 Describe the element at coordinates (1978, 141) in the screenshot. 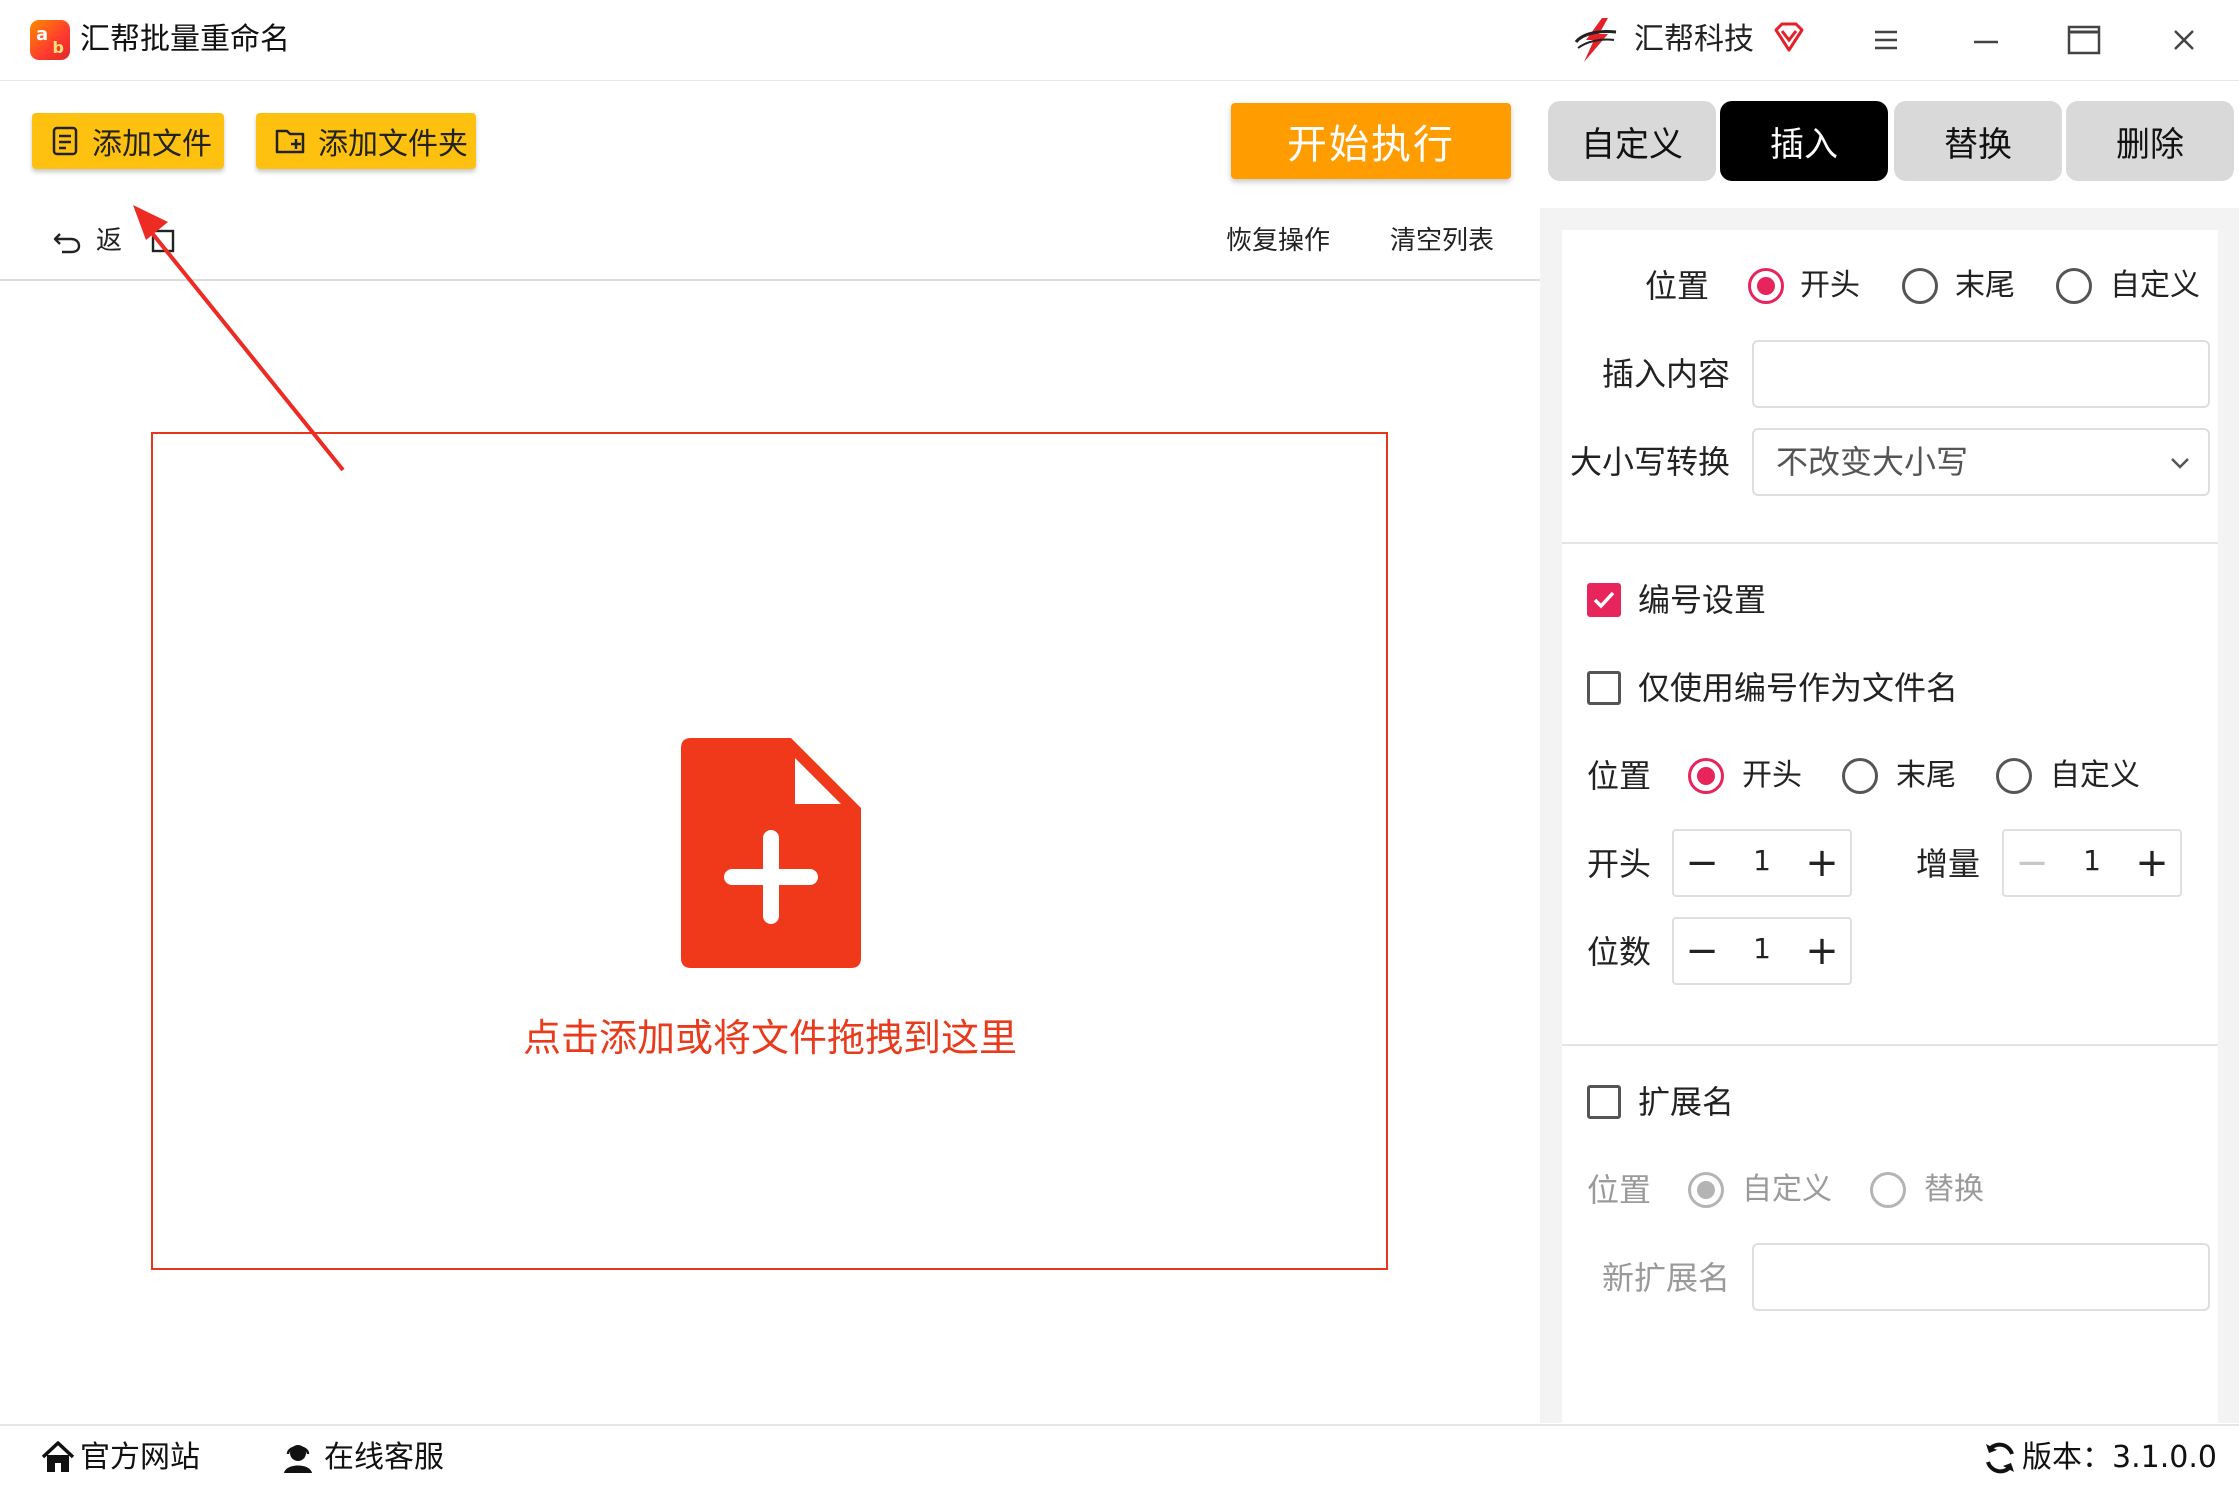

I see `tab-replace: 替换` at that location.